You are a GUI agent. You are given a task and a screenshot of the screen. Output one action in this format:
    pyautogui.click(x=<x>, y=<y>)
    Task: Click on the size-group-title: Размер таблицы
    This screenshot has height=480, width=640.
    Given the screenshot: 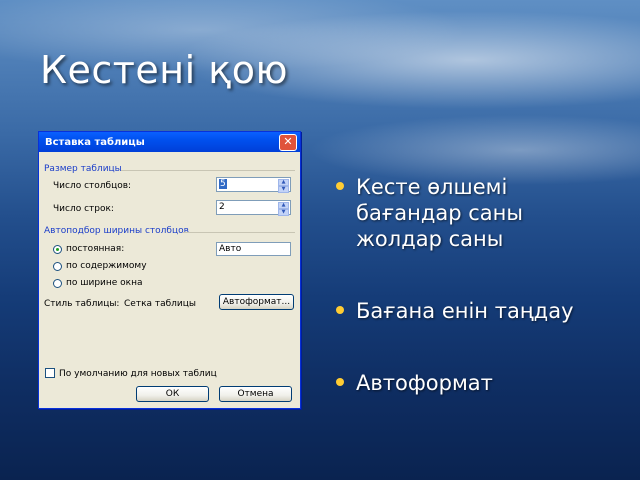 What is the action you would take?
    pyautogui.click(x=83, y=169)
    